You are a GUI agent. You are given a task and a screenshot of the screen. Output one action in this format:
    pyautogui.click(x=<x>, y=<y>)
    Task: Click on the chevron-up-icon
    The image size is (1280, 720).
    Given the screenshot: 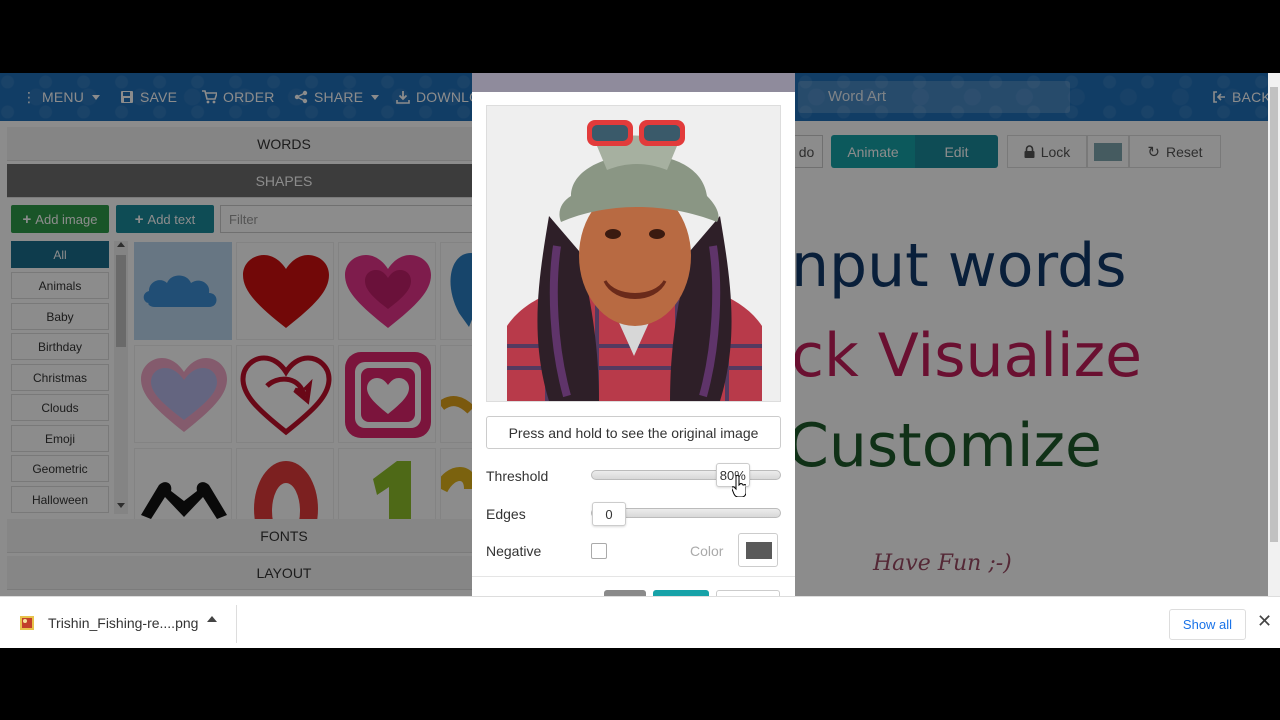 What is the action you would take?
    pyautogui.click(x=212, y=619)
    